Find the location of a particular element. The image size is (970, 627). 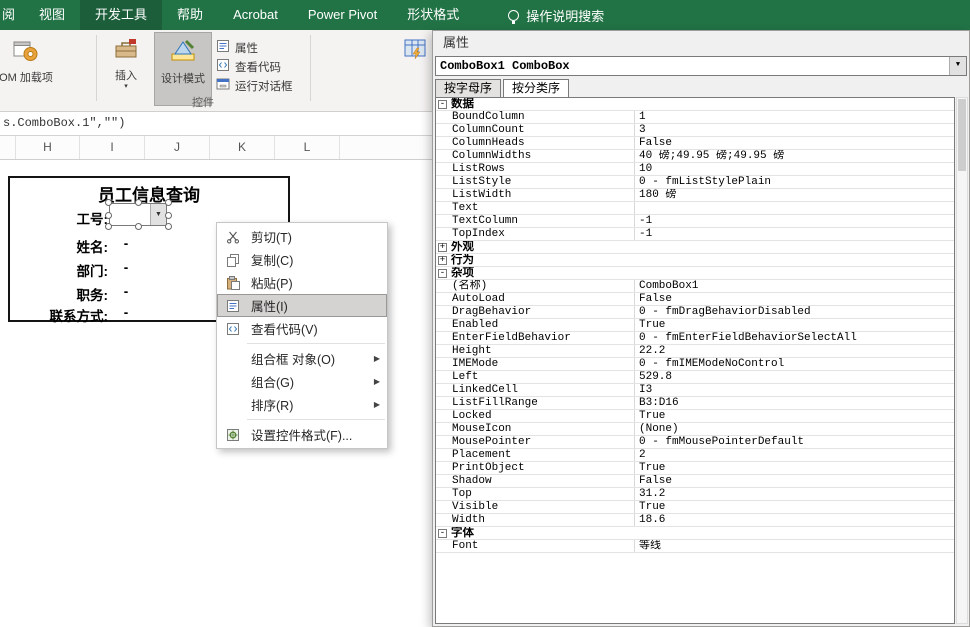

property-row: LinkedCell I3 is located at coordinates (695, 390).